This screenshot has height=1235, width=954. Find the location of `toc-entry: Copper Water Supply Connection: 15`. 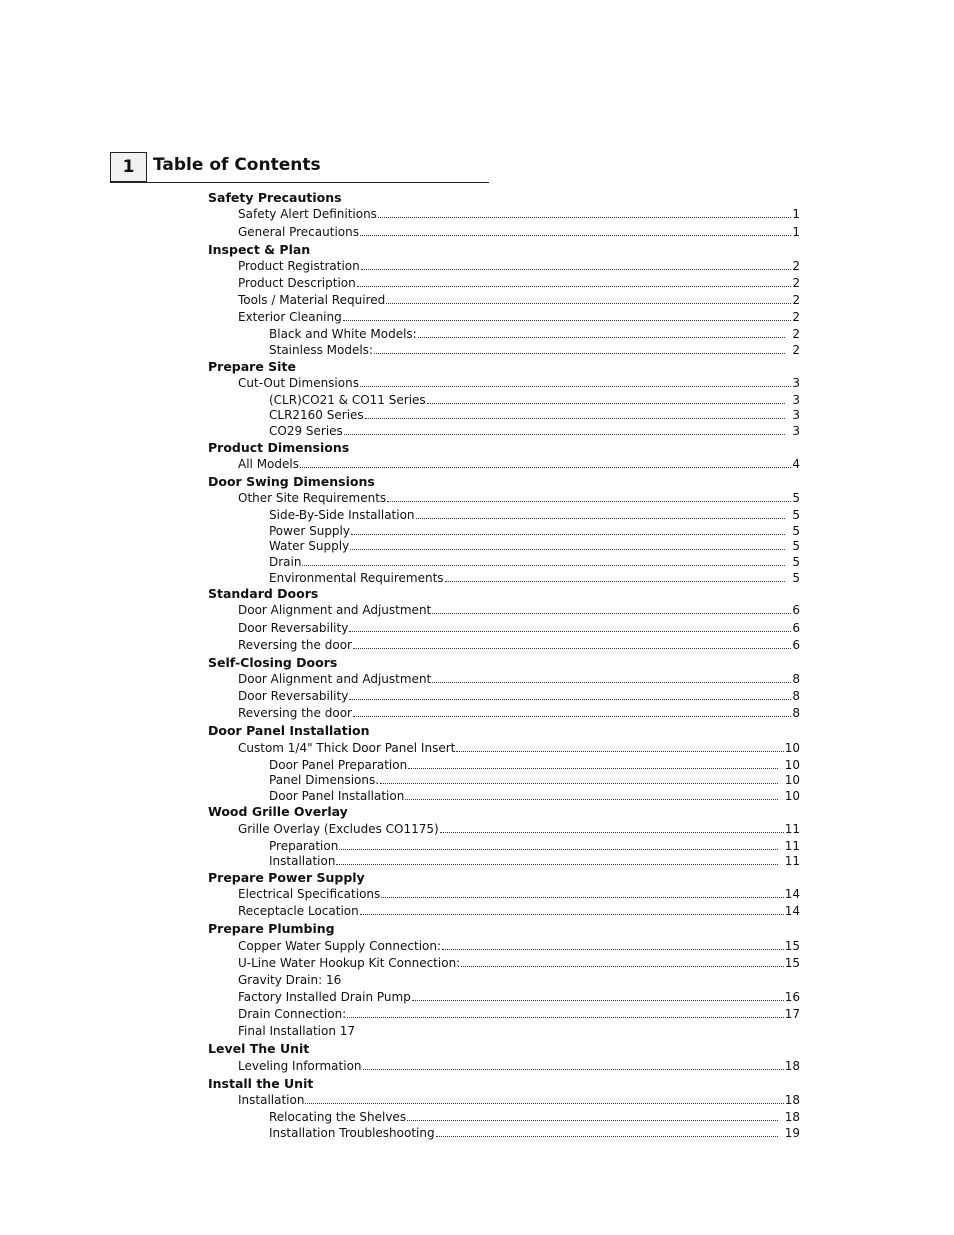

toc-entry: Copper Water Supply Connection: 15 is located at coordinates (519, 946).